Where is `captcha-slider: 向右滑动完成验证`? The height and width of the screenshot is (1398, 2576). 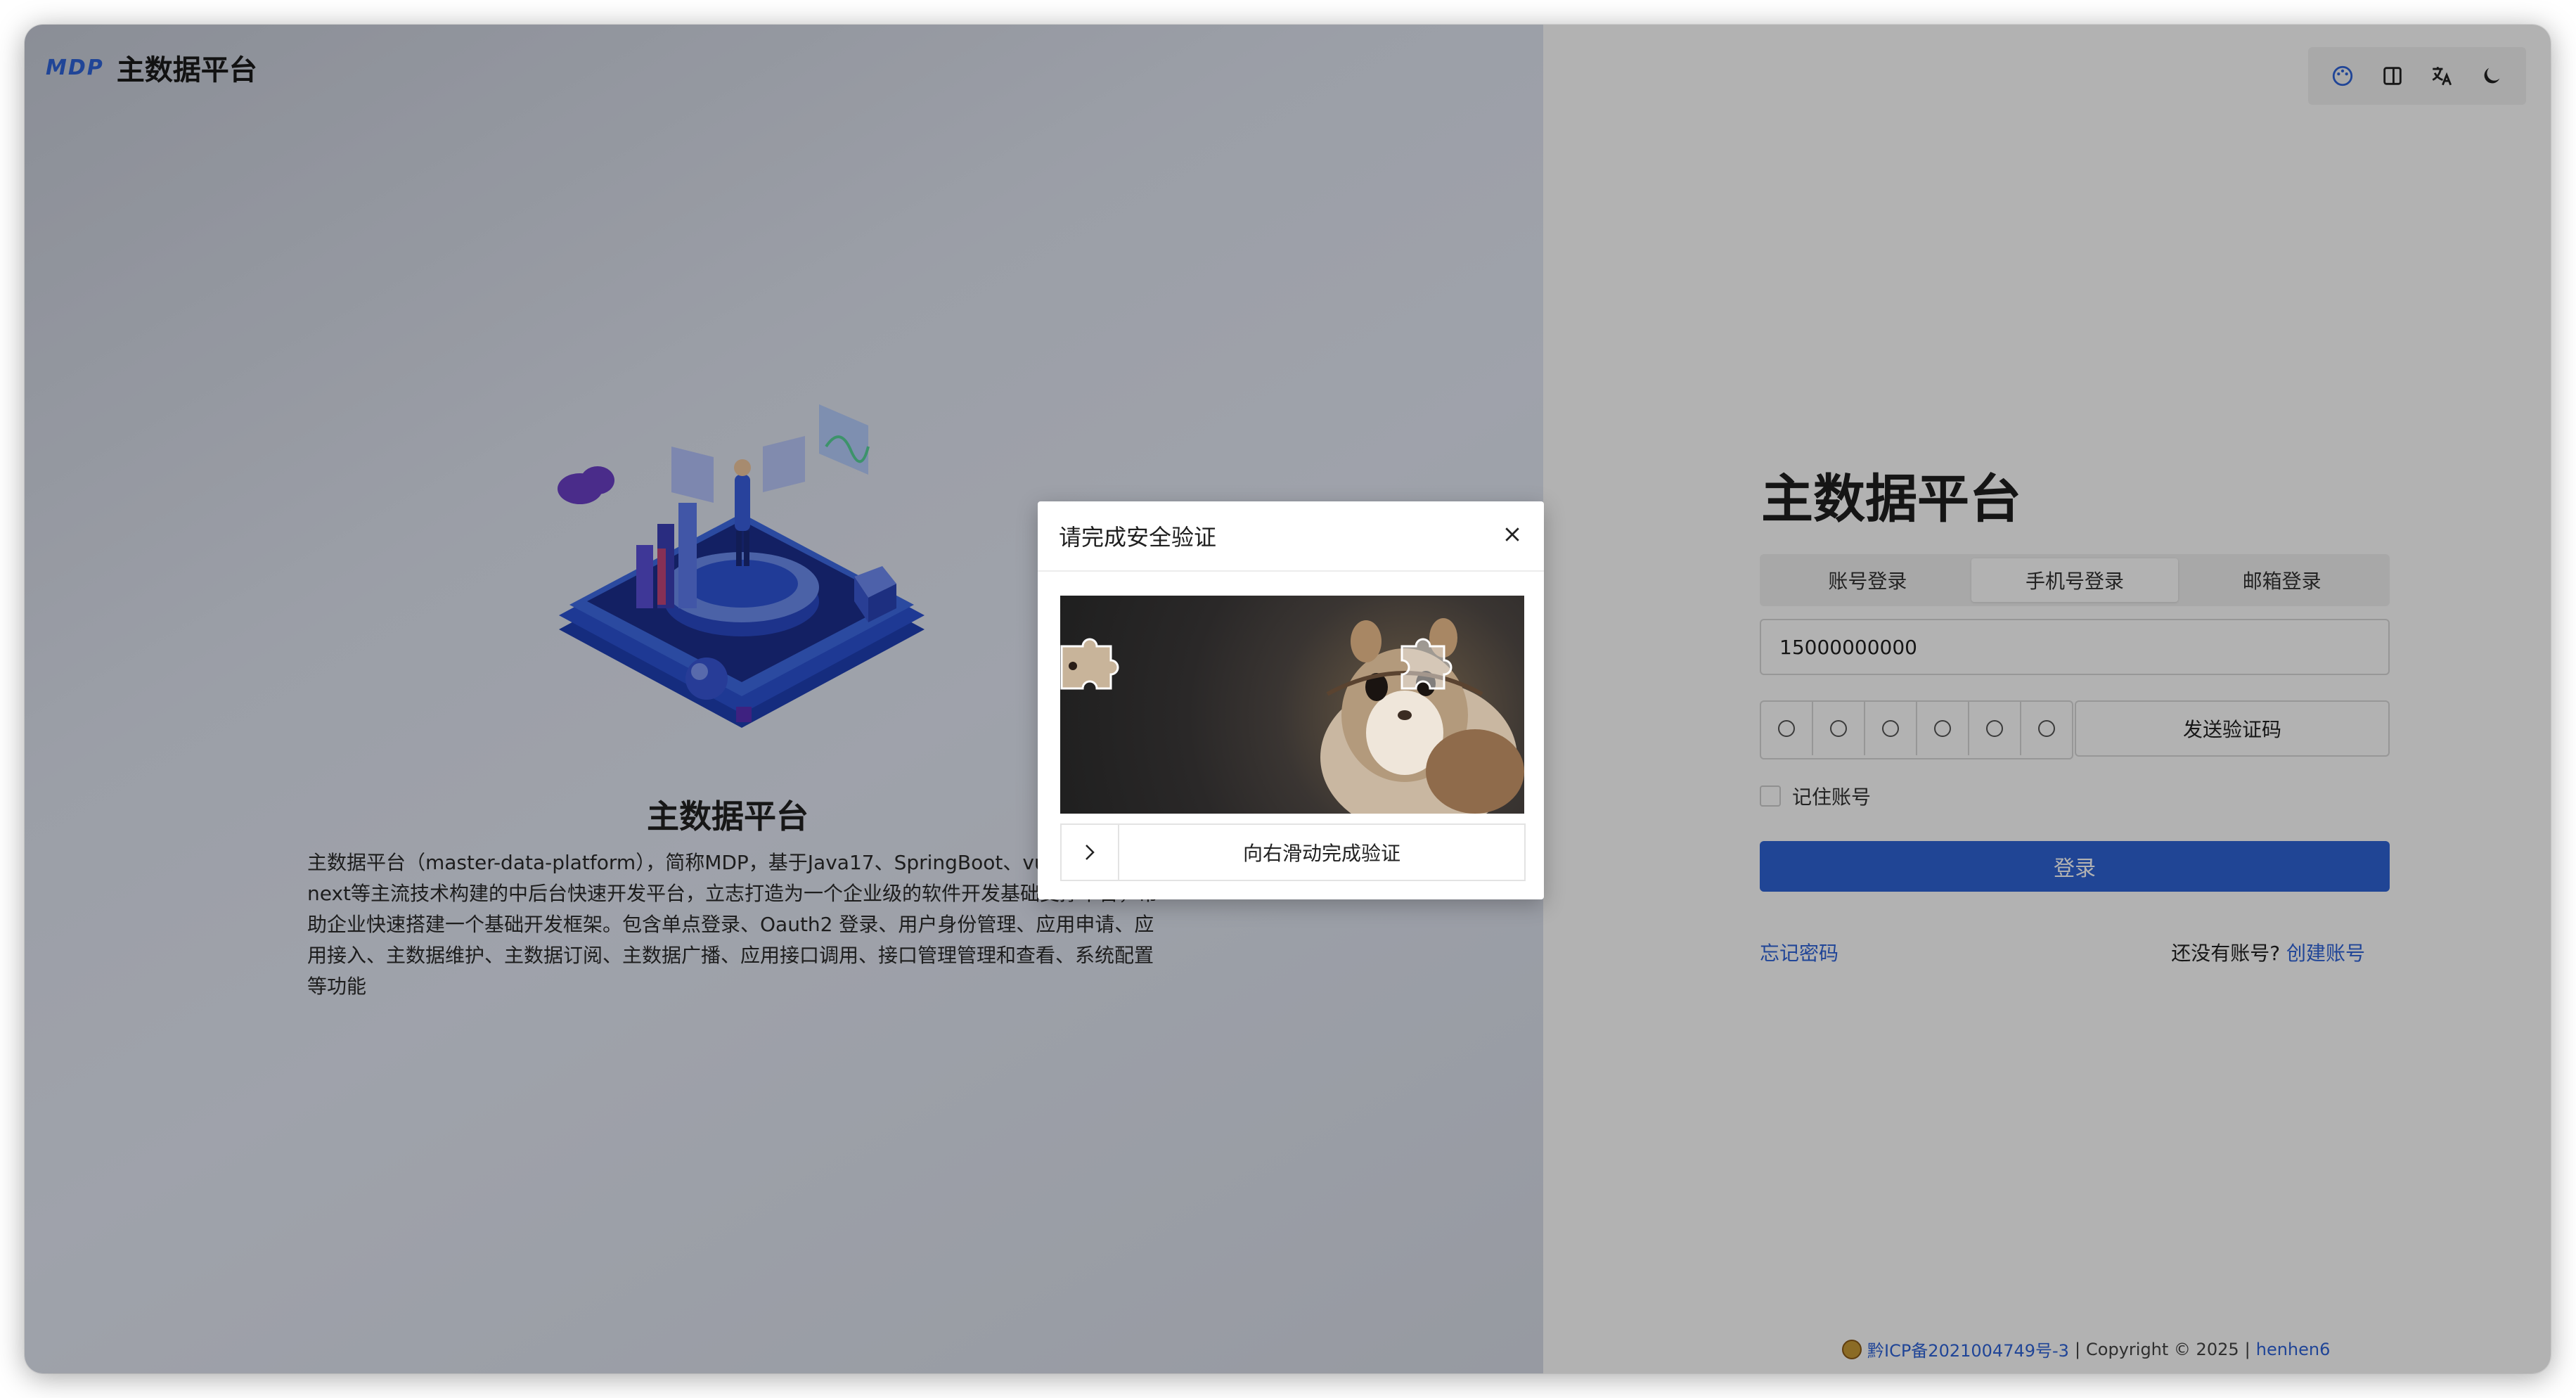
captcha-slider: 向右滑动完成验证 is located at coordinates (1293, 852).